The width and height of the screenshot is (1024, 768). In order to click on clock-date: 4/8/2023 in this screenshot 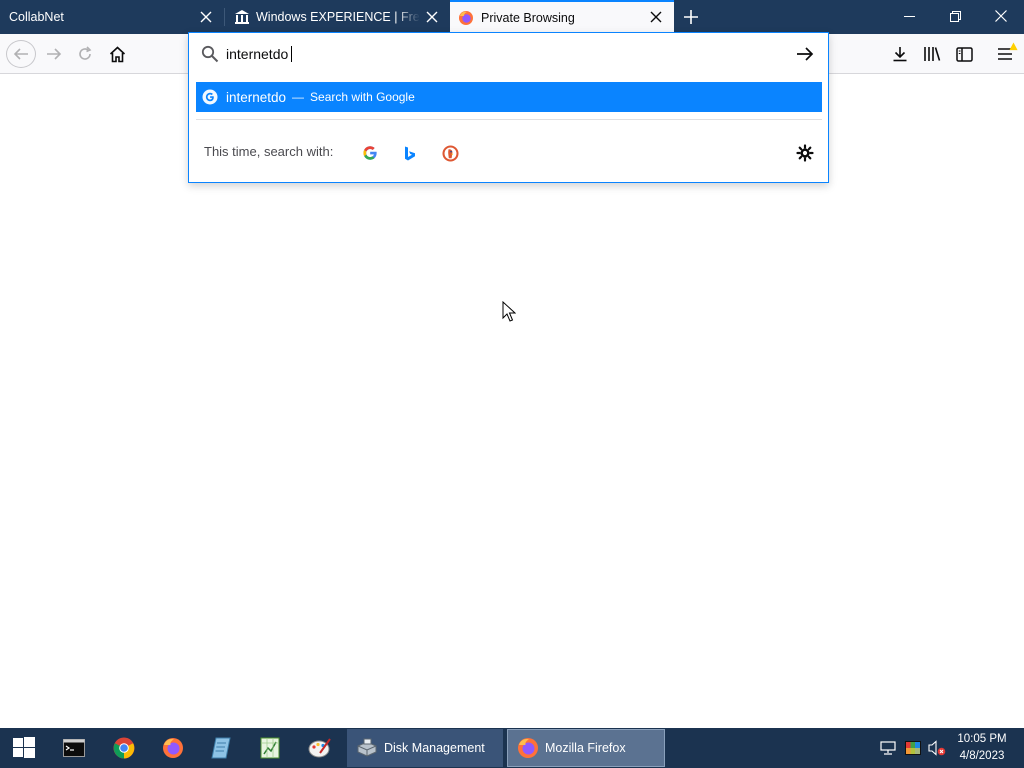, I will do `click(982, 756)`.